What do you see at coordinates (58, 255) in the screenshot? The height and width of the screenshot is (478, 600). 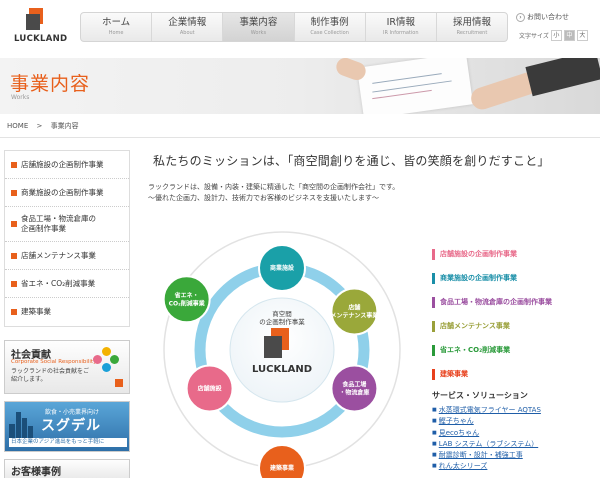 I see `sidebar-item-label: 店舗メンテナンス事業` at bounding box center [58, 255].